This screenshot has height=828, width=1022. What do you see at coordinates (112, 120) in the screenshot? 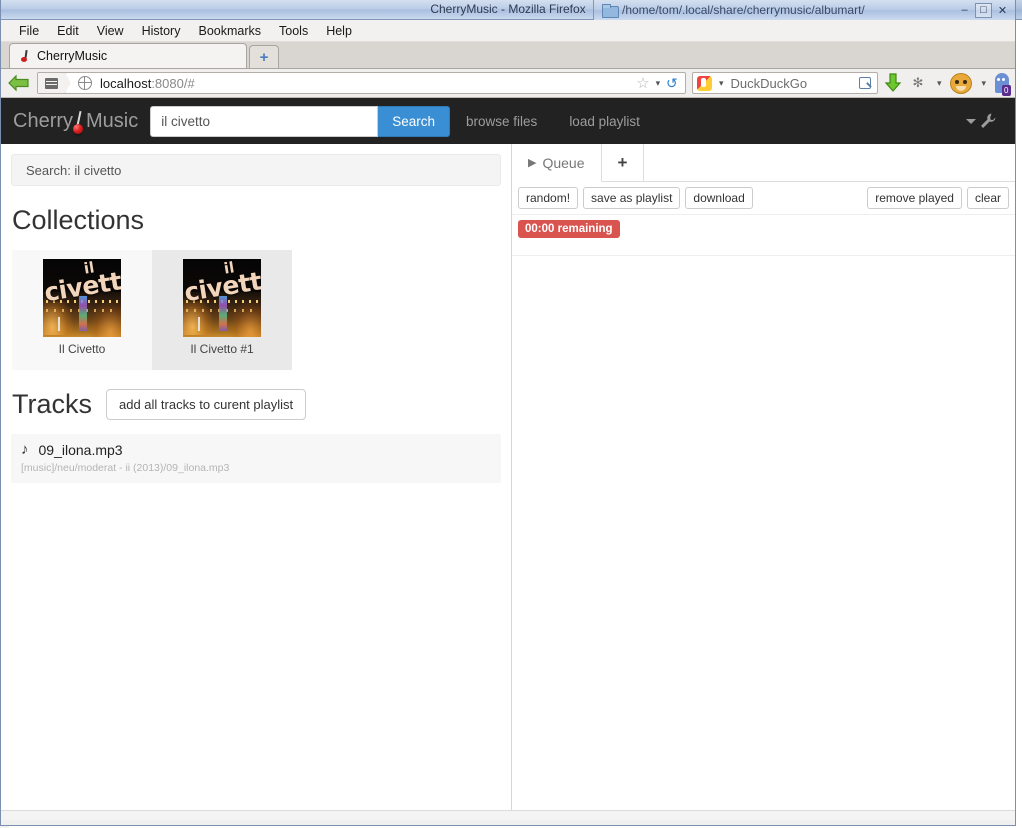
I see `brand-text-music: Music` at bounding box center [112, 120].